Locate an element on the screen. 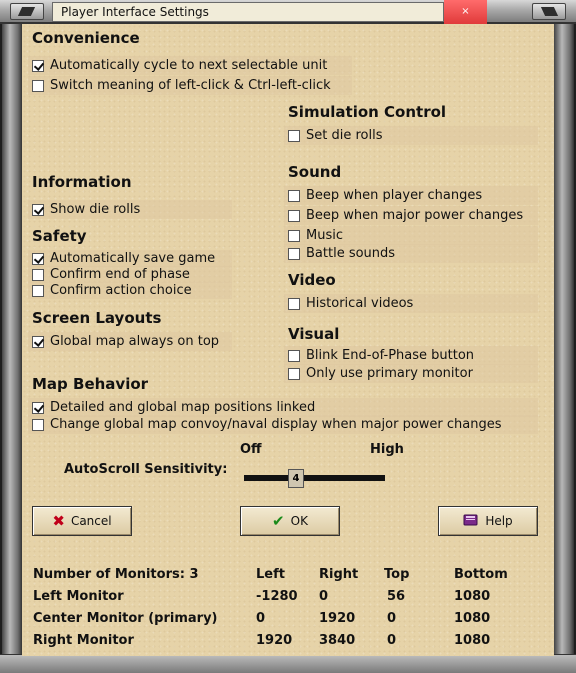 The image size is (576, 673). visual-header: Visual is located at coordinates (314, 334).